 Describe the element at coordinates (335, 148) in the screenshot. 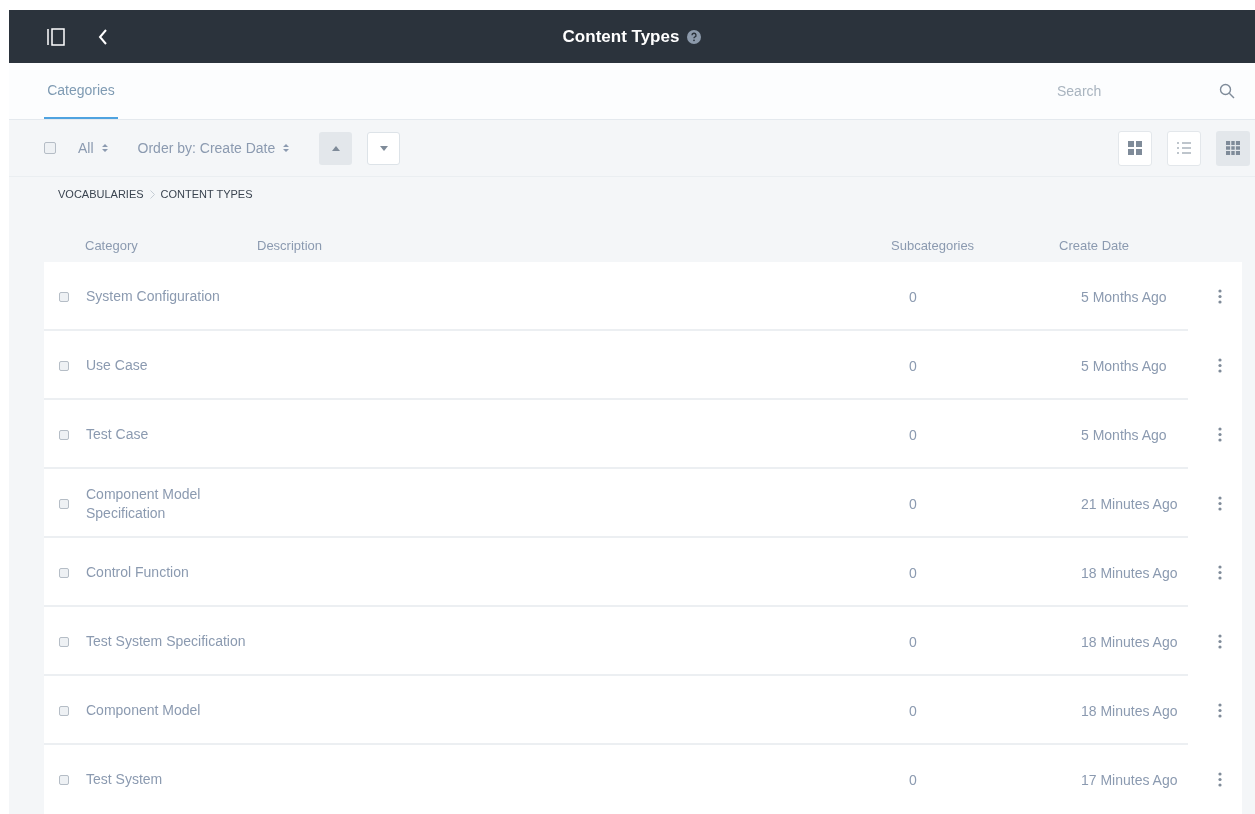

I see `triangle-up-icon` at that location.